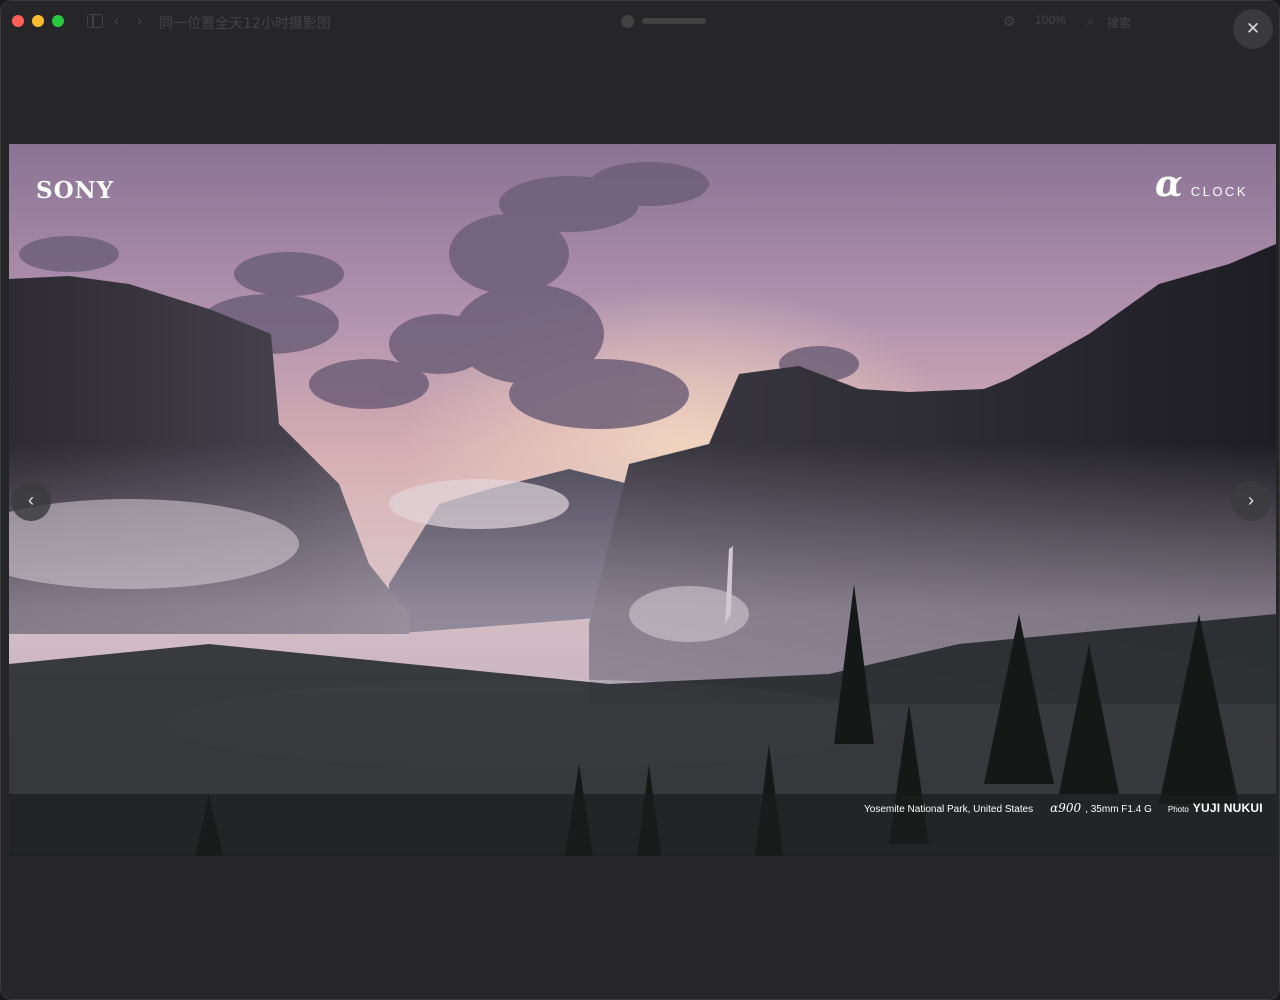 The image size is (1280, 1000). I want to click on previous-image-button: ‹, so click(31, 501).